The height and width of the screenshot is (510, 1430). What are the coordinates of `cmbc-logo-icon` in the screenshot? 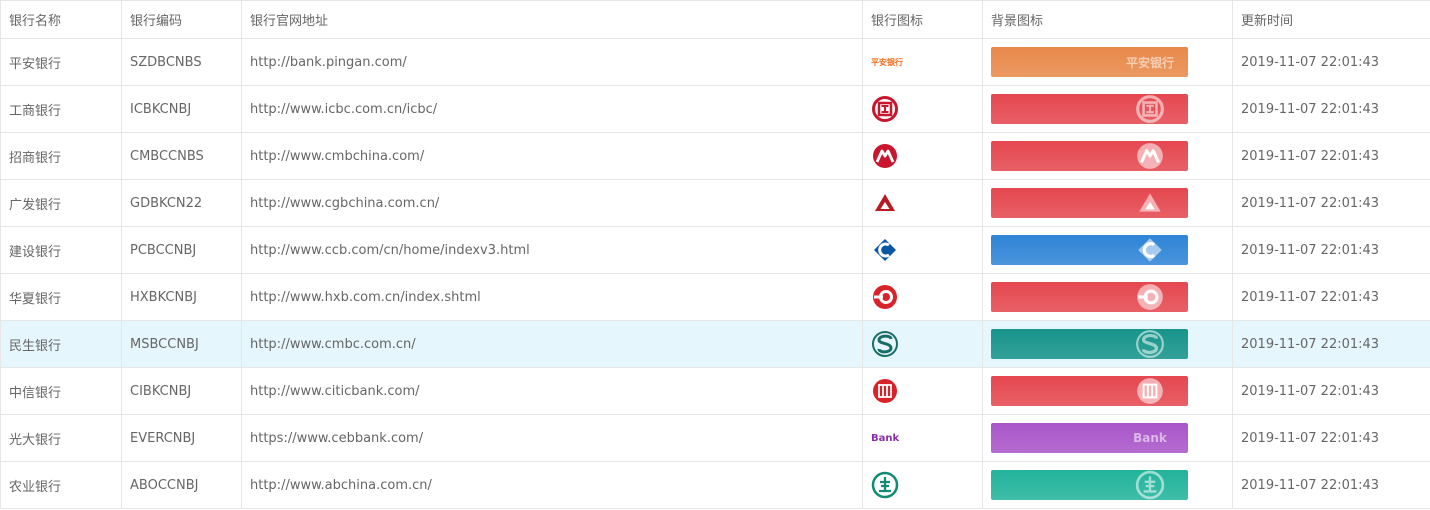 It's located at (885, 344).